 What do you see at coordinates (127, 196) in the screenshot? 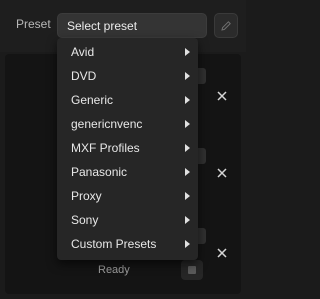
I see `menu-item-proxy: Proxy` at bounding box center [127, 196].